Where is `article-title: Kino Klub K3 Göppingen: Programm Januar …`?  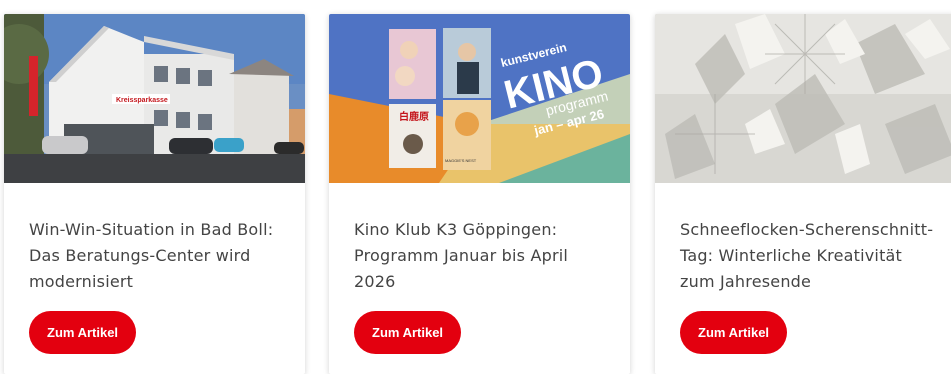 article-title: Kino Klub K3 Göppingen: Programm Januar … is located at coordinates (481, 256).